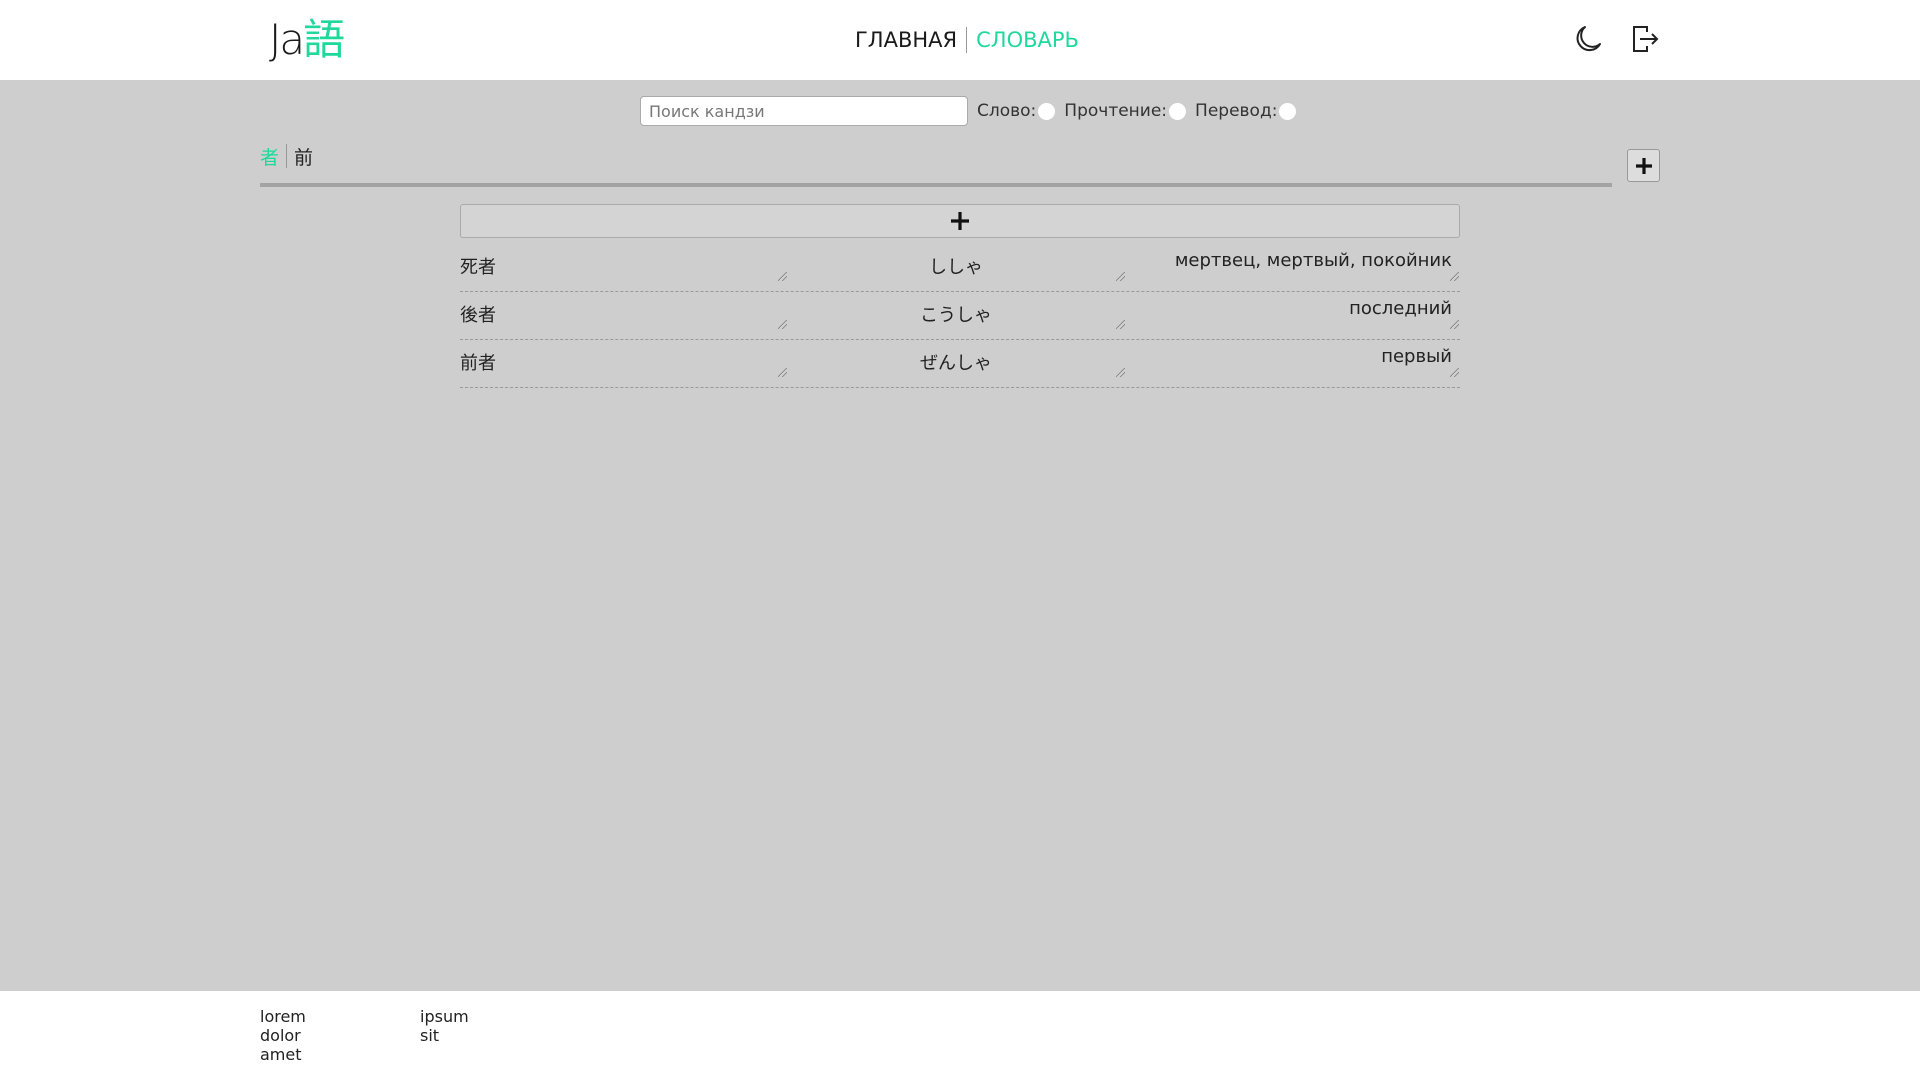  What do you see at coordinates (1116, 111) in the screenshot?
I see `filter-reading-label: Прочтение:` at bounding box center [1116, 111].